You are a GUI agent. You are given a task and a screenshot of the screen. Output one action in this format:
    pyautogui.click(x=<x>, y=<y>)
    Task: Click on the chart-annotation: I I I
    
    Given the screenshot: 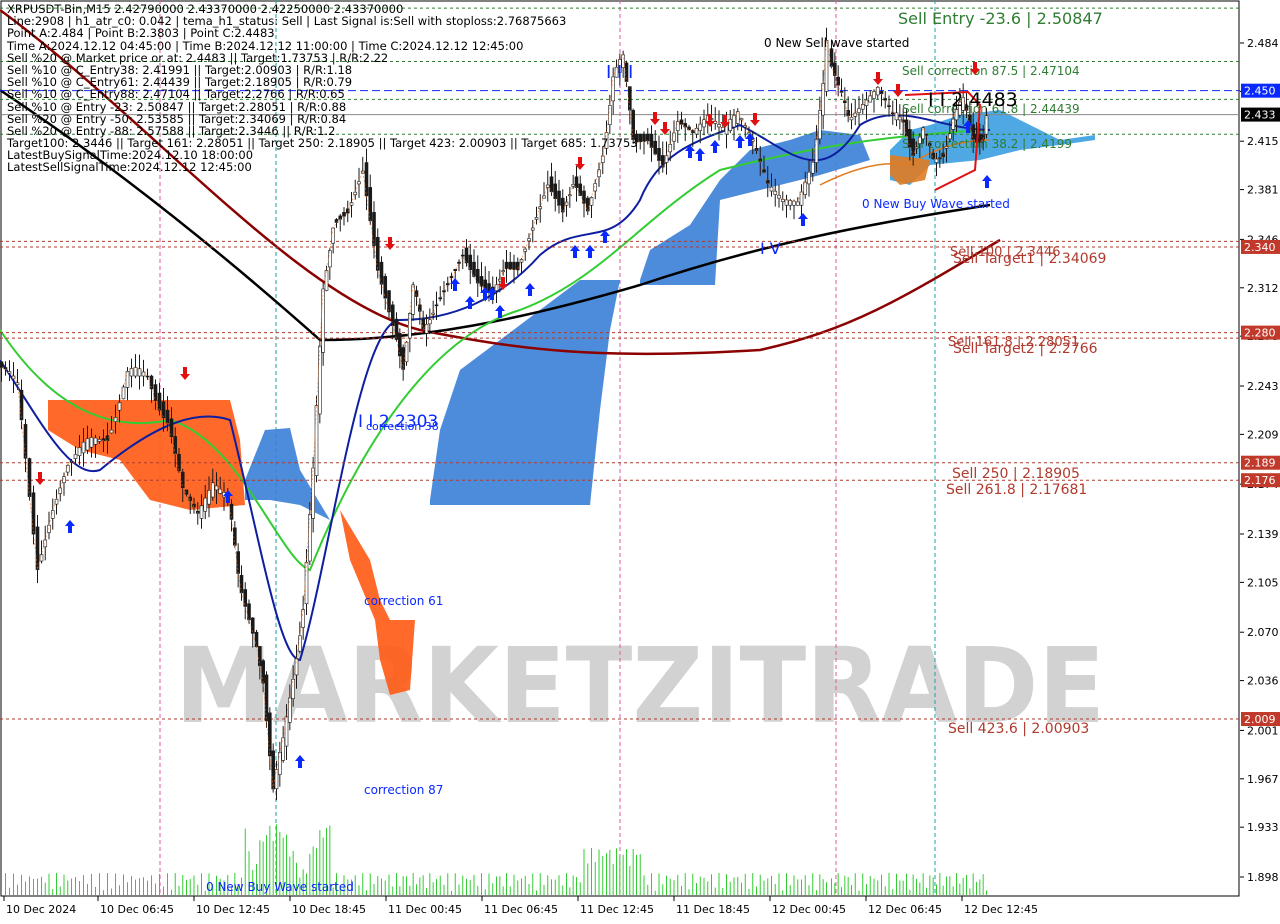 What is the action you would take?
    pyautogui.click(x=619, y=72)
    